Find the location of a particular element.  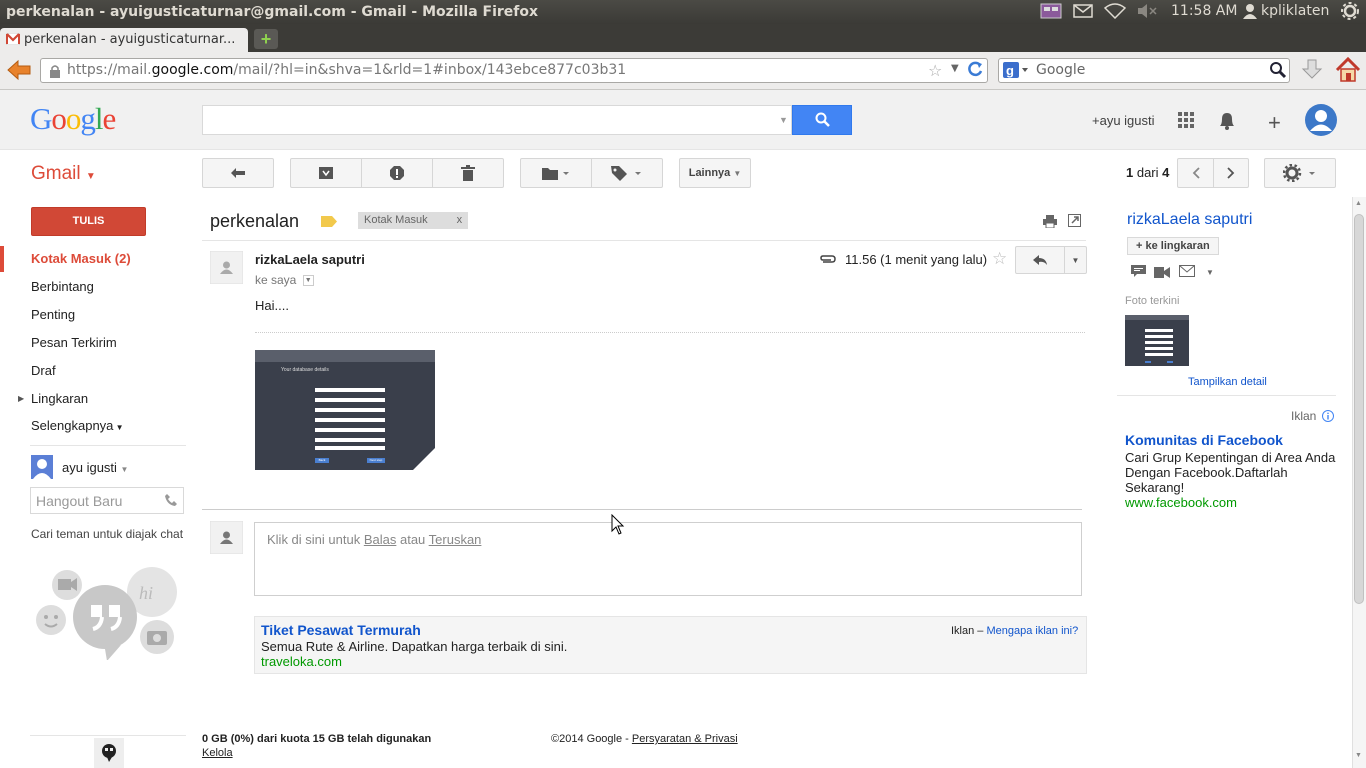

email-icon is located at coordinates (1187, 272).